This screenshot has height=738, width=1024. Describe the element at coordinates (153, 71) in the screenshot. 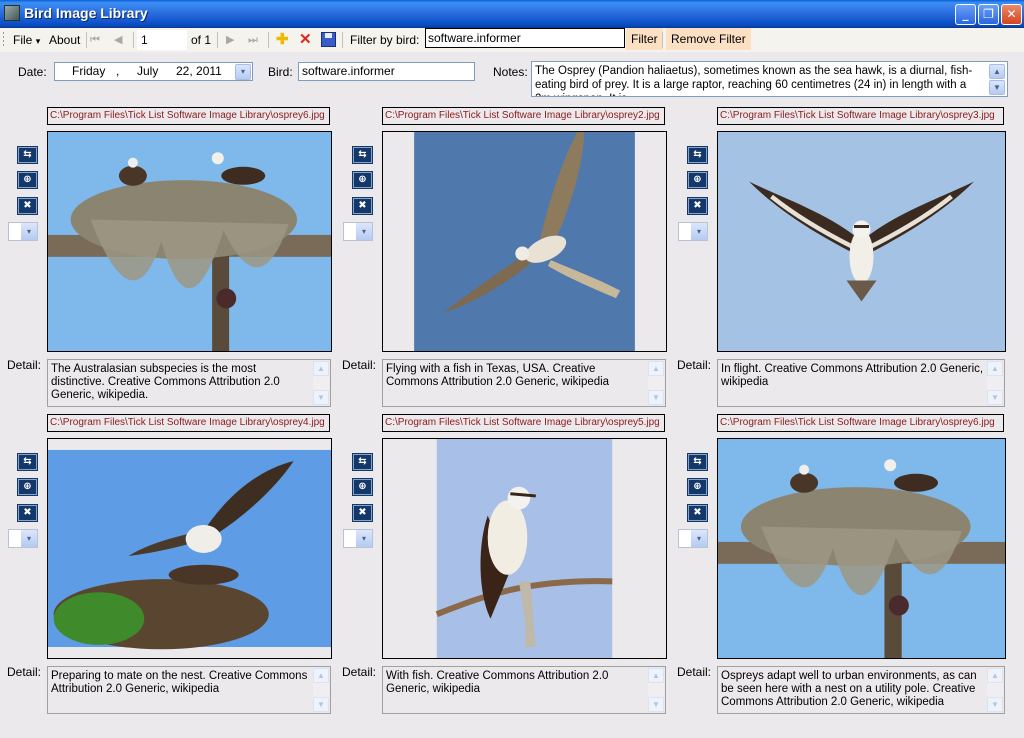

I see `date-picker: Friday , July 22, 2011 ▾` at that location.